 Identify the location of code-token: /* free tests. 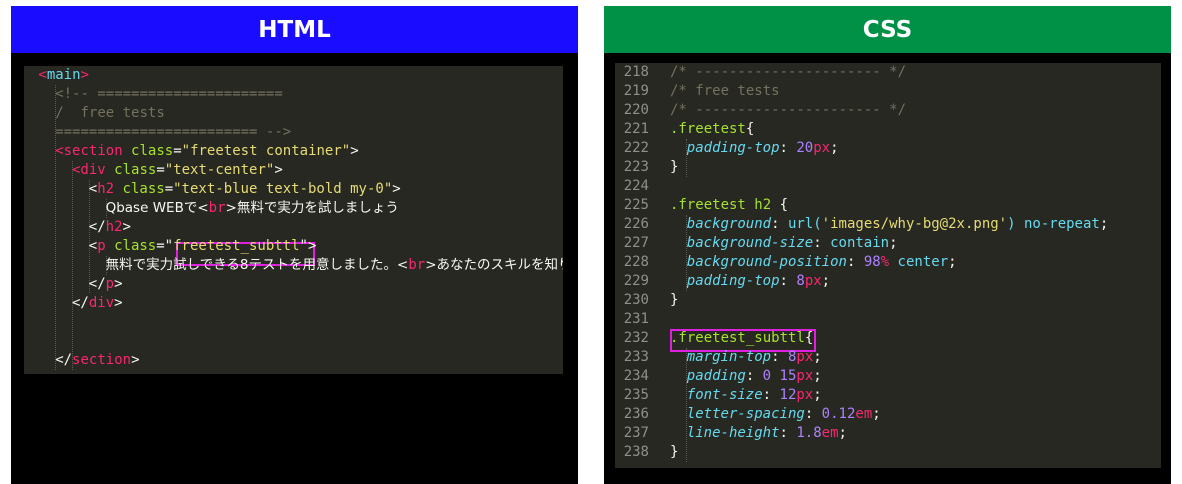
(725, 91).